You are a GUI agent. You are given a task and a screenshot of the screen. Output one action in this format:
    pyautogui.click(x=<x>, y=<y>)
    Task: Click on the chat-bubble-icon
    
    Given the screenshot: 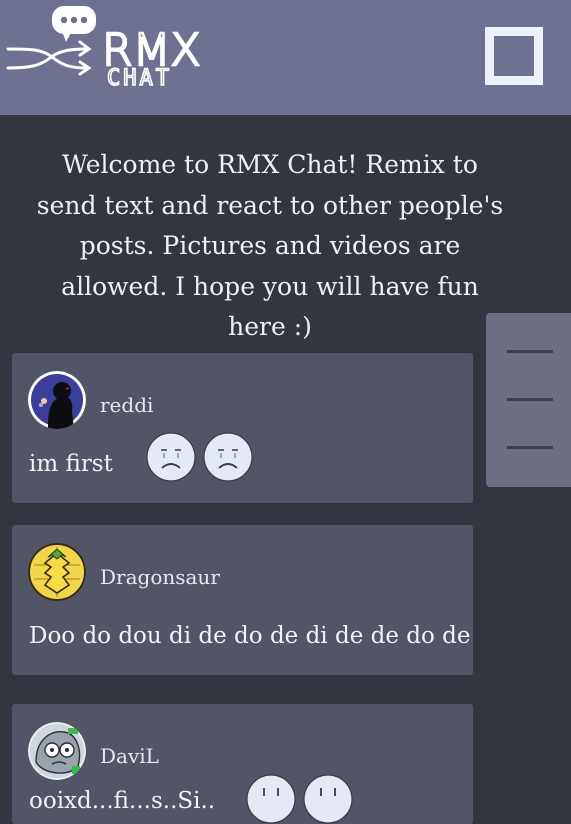 What is the action you would take?
    pyautogui.click(x=74, y=24)
    